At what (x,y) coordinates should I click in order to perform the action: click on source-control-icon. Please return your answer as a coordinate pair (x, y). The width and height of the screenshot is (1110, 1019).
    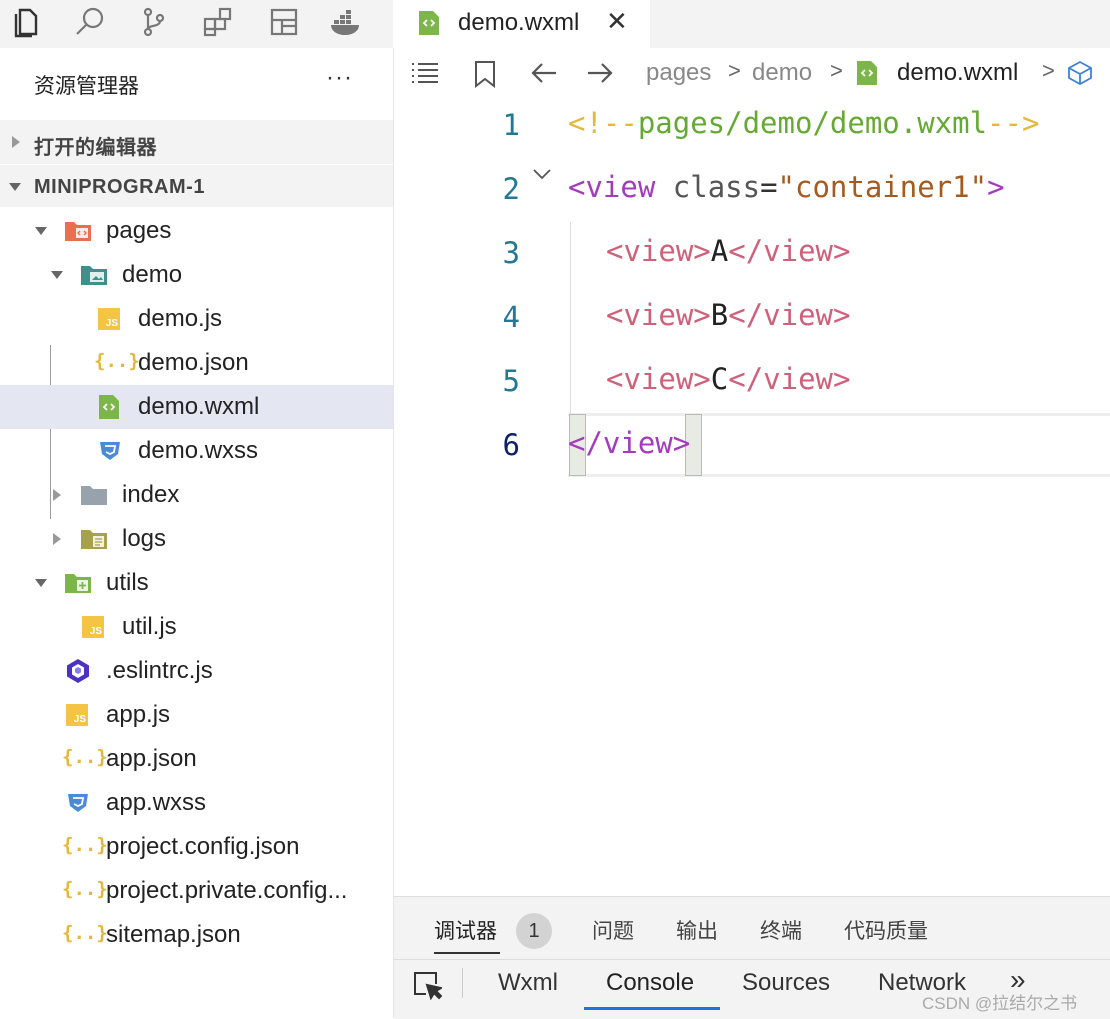
    Looking at the image, I should click on (154, 22).